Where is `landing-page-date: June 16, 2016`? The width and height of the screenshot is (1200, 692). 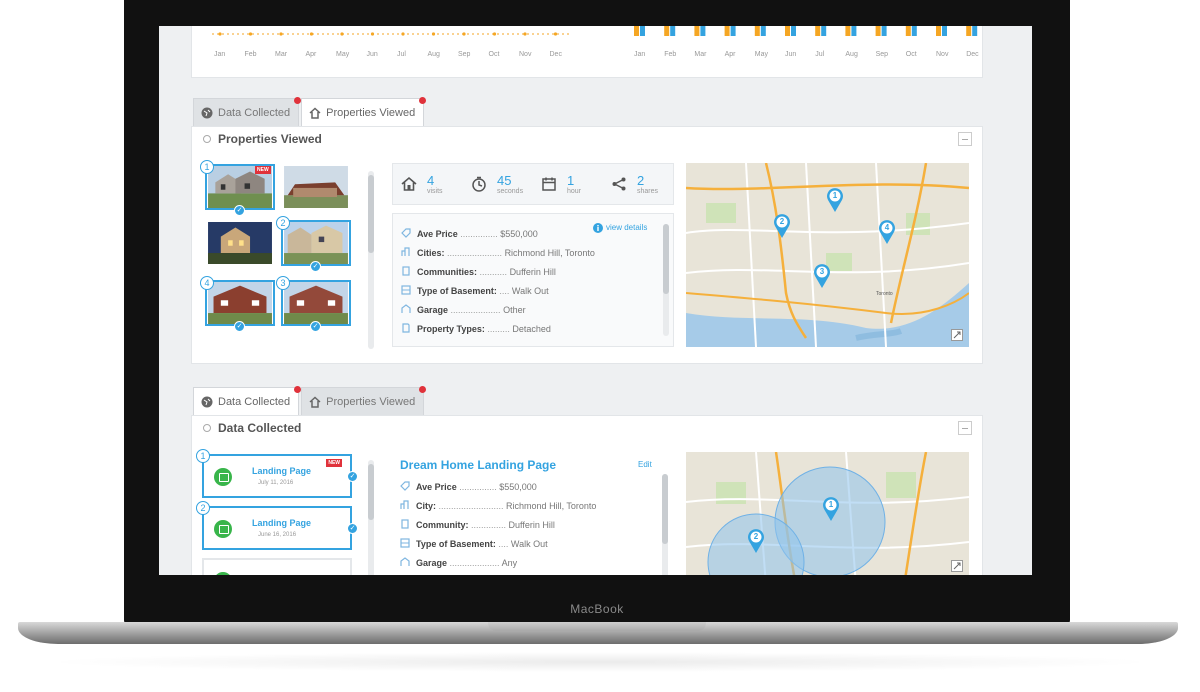
landing-page-date: June 16, 2016 is located at coordinates (277, 535).